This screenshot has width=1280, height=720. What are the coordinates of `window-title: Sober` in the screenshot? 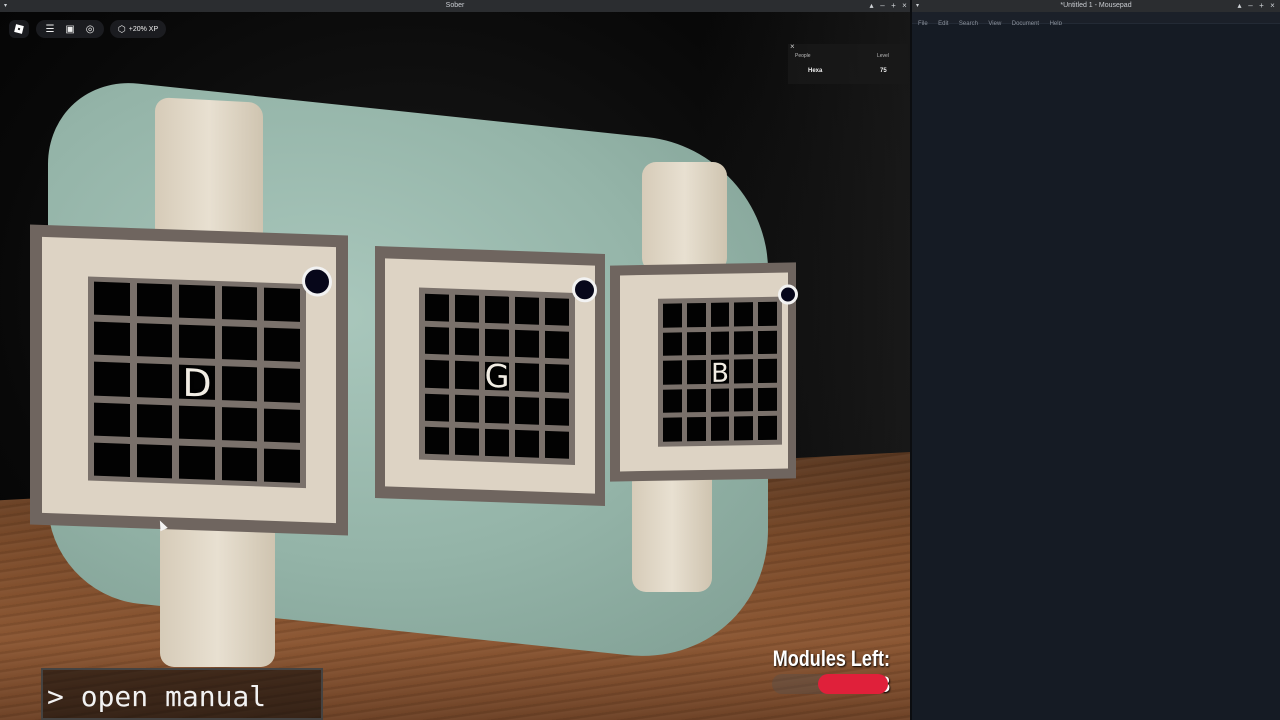 It's located at (455, 5).